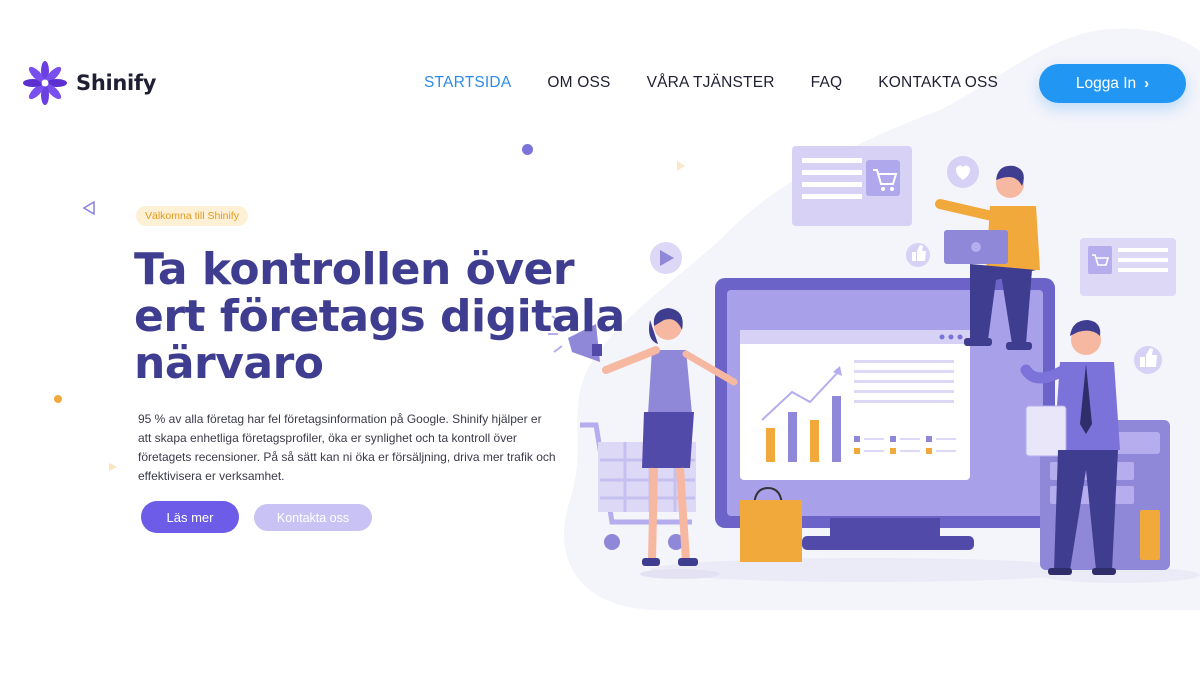  Describe the element at coordinates (666, 258) in the screenshot. I see `play-bubble-icon` at that location.